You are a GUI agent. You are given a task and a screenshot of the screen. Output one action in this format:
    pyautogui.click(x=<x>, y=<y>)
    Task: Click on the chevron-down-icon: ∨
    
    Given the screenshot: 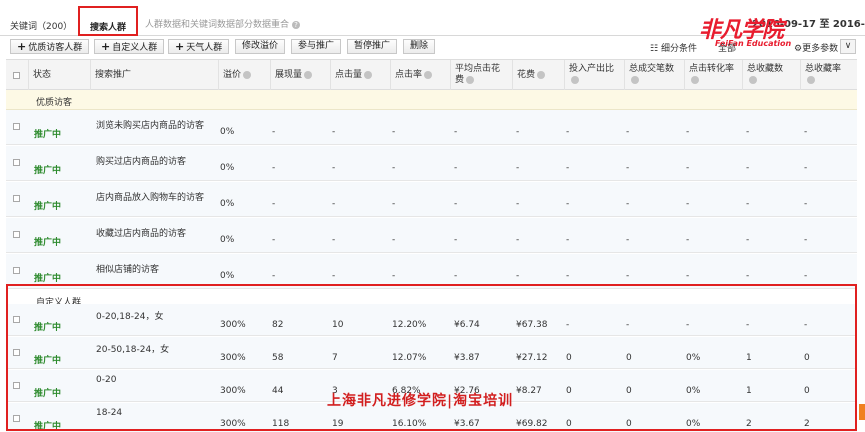 What is the action you would take?
    pyautogui.click(x=848, y=46)
    